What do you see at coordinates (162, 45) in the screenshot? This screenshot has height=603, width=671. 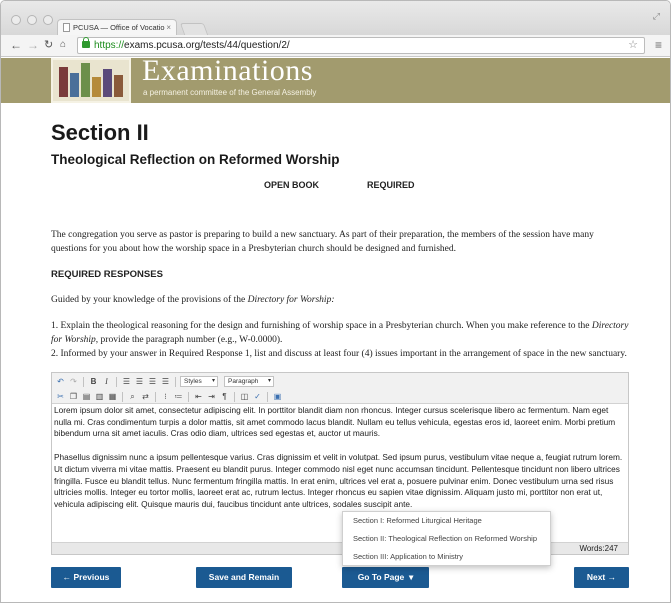 I see `url-host: exams.pcusa.org` at bounding box center [162, 45].